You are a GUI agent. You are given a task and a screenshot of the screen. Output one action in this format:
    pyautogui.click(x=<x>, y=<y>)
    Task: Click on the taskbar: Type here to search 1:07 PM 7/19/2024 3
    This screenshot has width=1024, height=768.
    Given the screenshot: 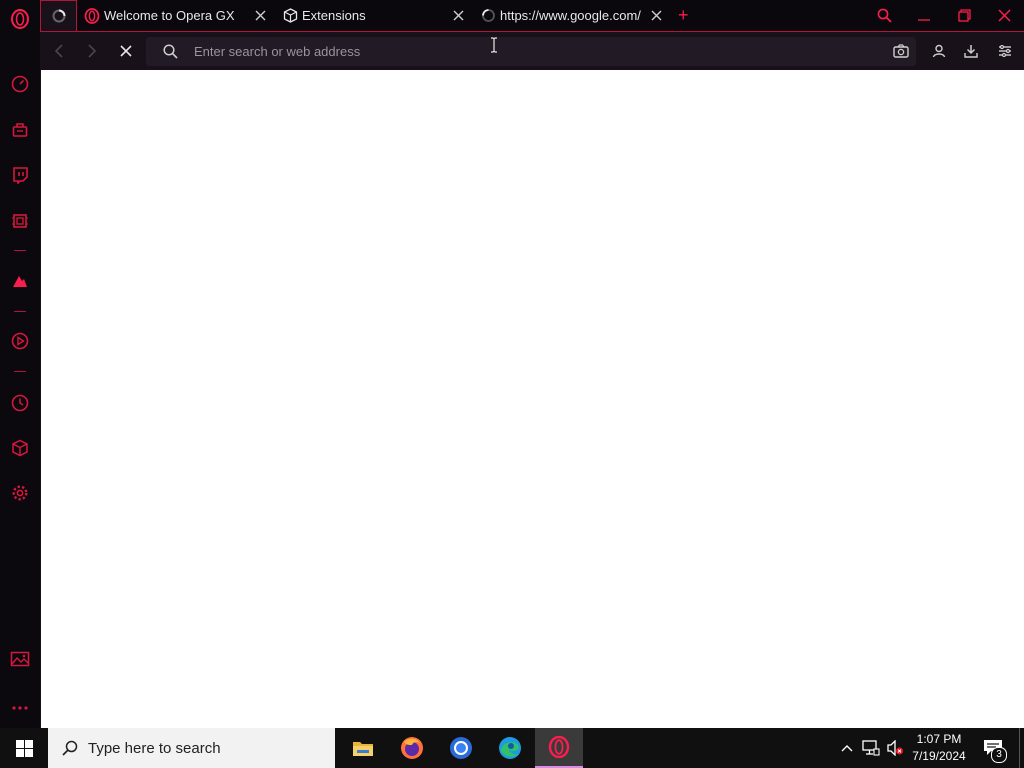 What is the action you would take?
    pyautogui.click(x=512, y=748)
    